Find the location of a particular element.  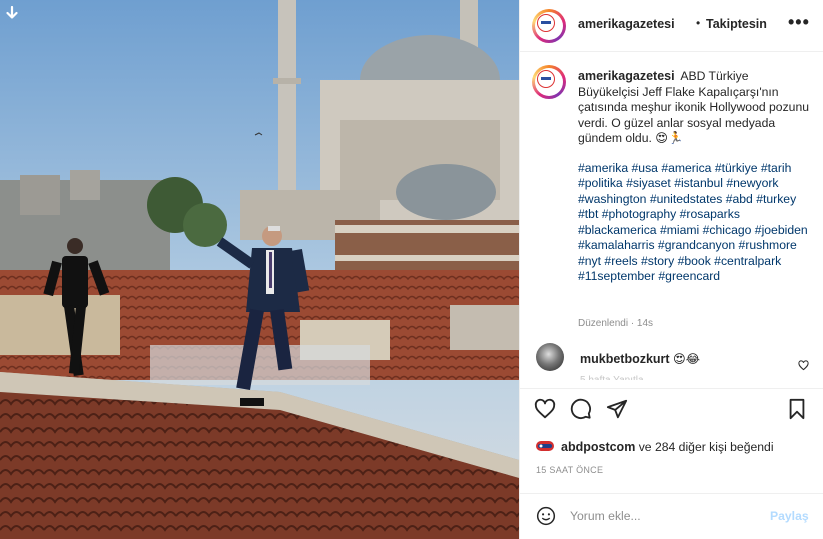

commenter-username: mukbetbozkurt is located at coordinates (625, 359).